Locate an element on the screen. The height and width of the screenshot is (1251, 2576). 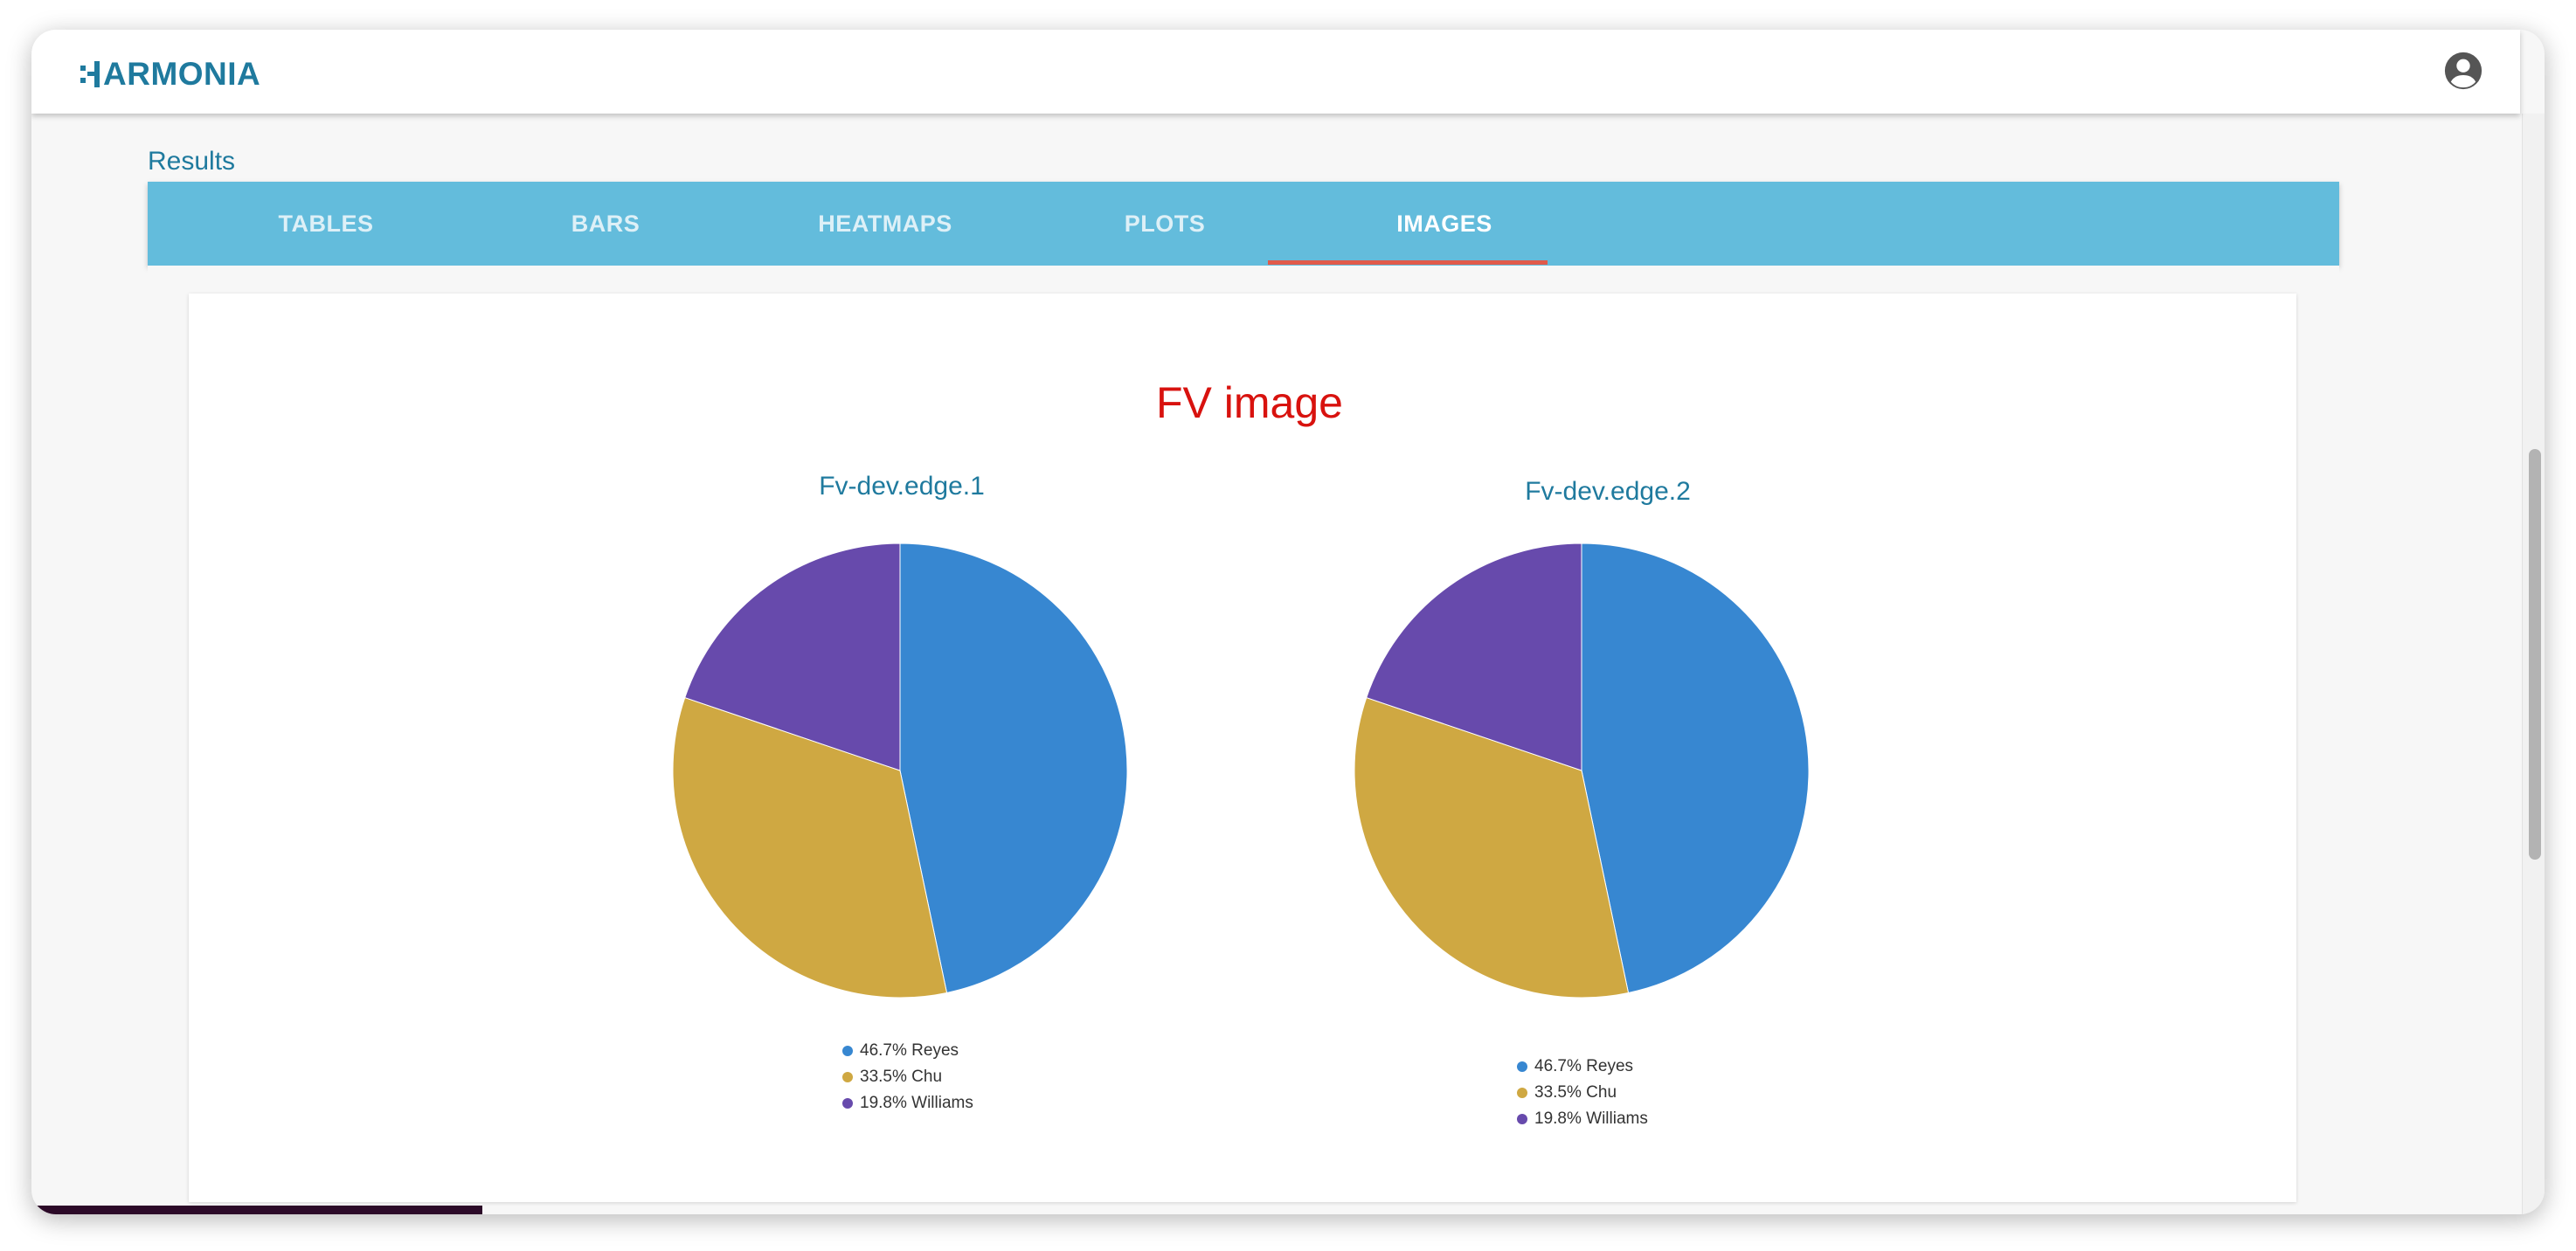
tab-heatmaps: HEATMAPS is located at coordinates (885, 224).